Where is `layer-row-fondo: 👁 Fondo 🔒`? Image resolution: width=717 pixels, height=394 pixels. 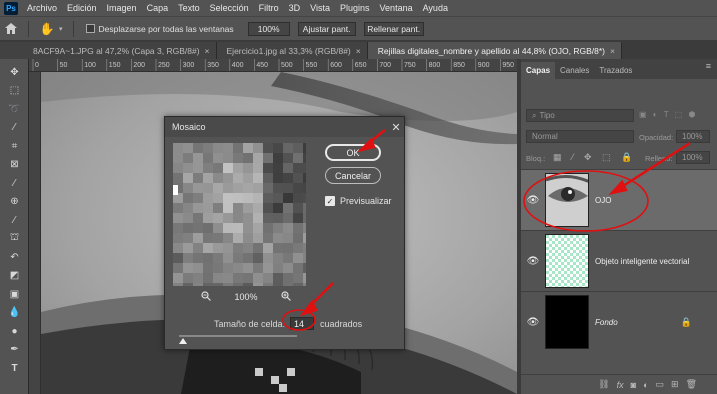
layer-row-fondo: 👁 Fondo 🔒 is located at coordinates (619, 321).